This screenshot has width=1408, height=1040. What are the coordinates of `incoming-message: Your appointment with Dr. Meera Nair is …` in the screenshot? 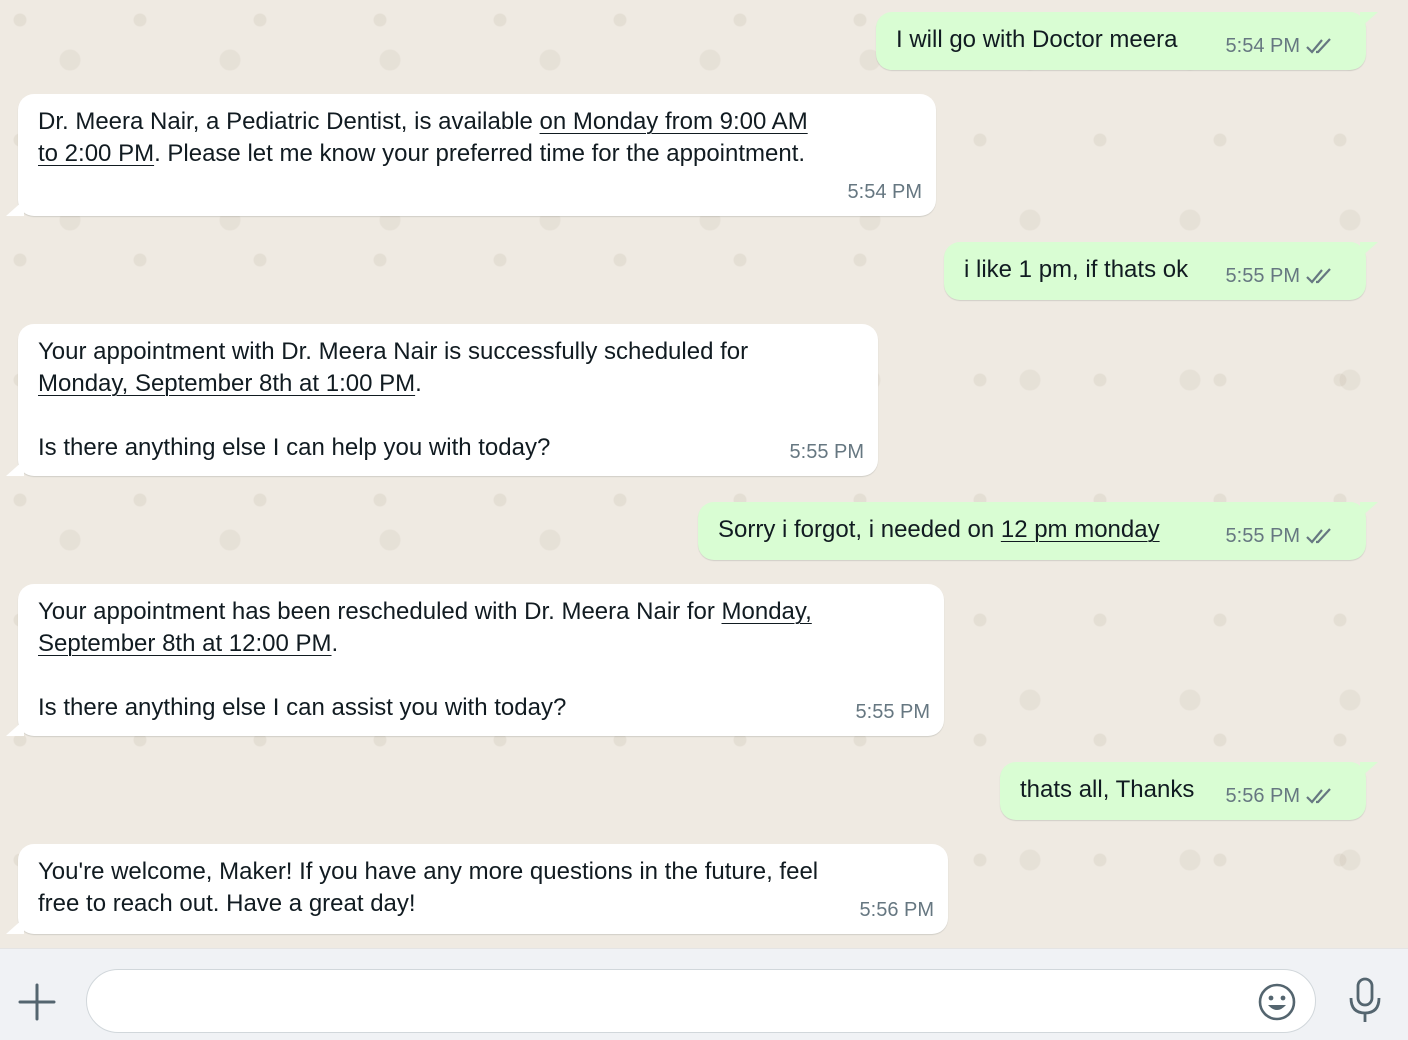 It's located at (442, 400).